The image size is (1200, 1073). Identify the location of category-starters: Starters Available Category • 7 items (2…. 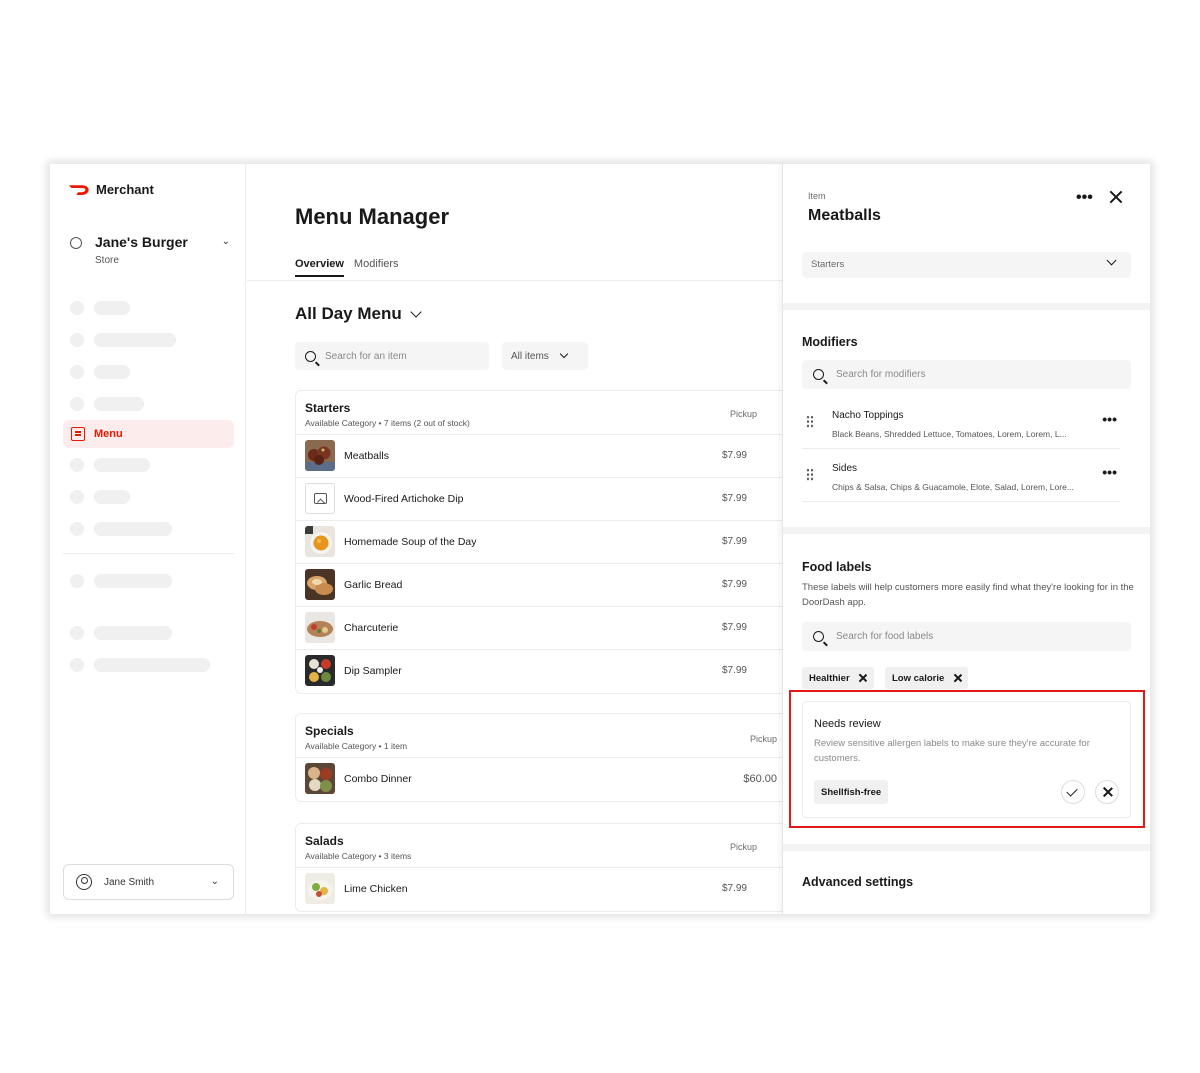
(538, 542).